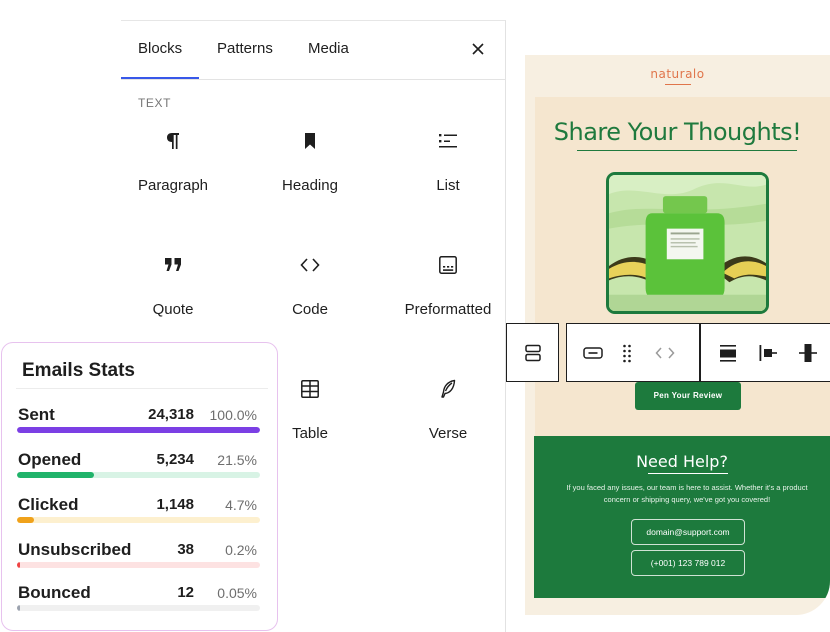 The height and width of the screenshot is (632, 830). What do you see at coordinates (155, 103) in the screenshot?
I see `section-label-text: TEXT` at bounding box center [155, 103].